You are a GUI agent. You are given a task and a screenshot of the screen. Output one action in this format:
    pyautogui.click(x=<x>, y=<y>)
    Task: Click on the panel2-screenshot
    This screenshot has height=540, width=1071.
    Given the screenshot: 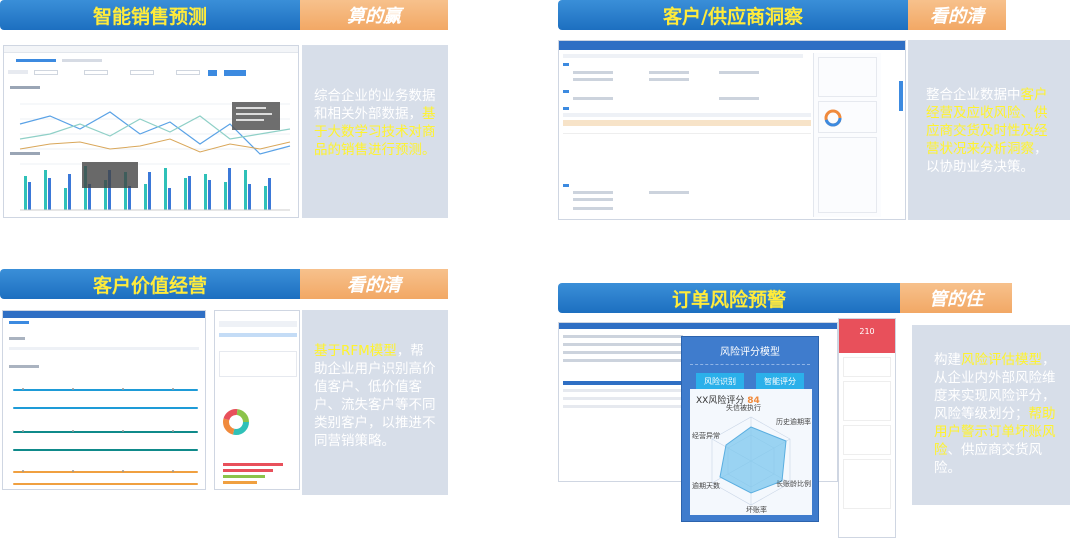 What is the action you would take?
    pyautogui.click(x=732, y=130)
    